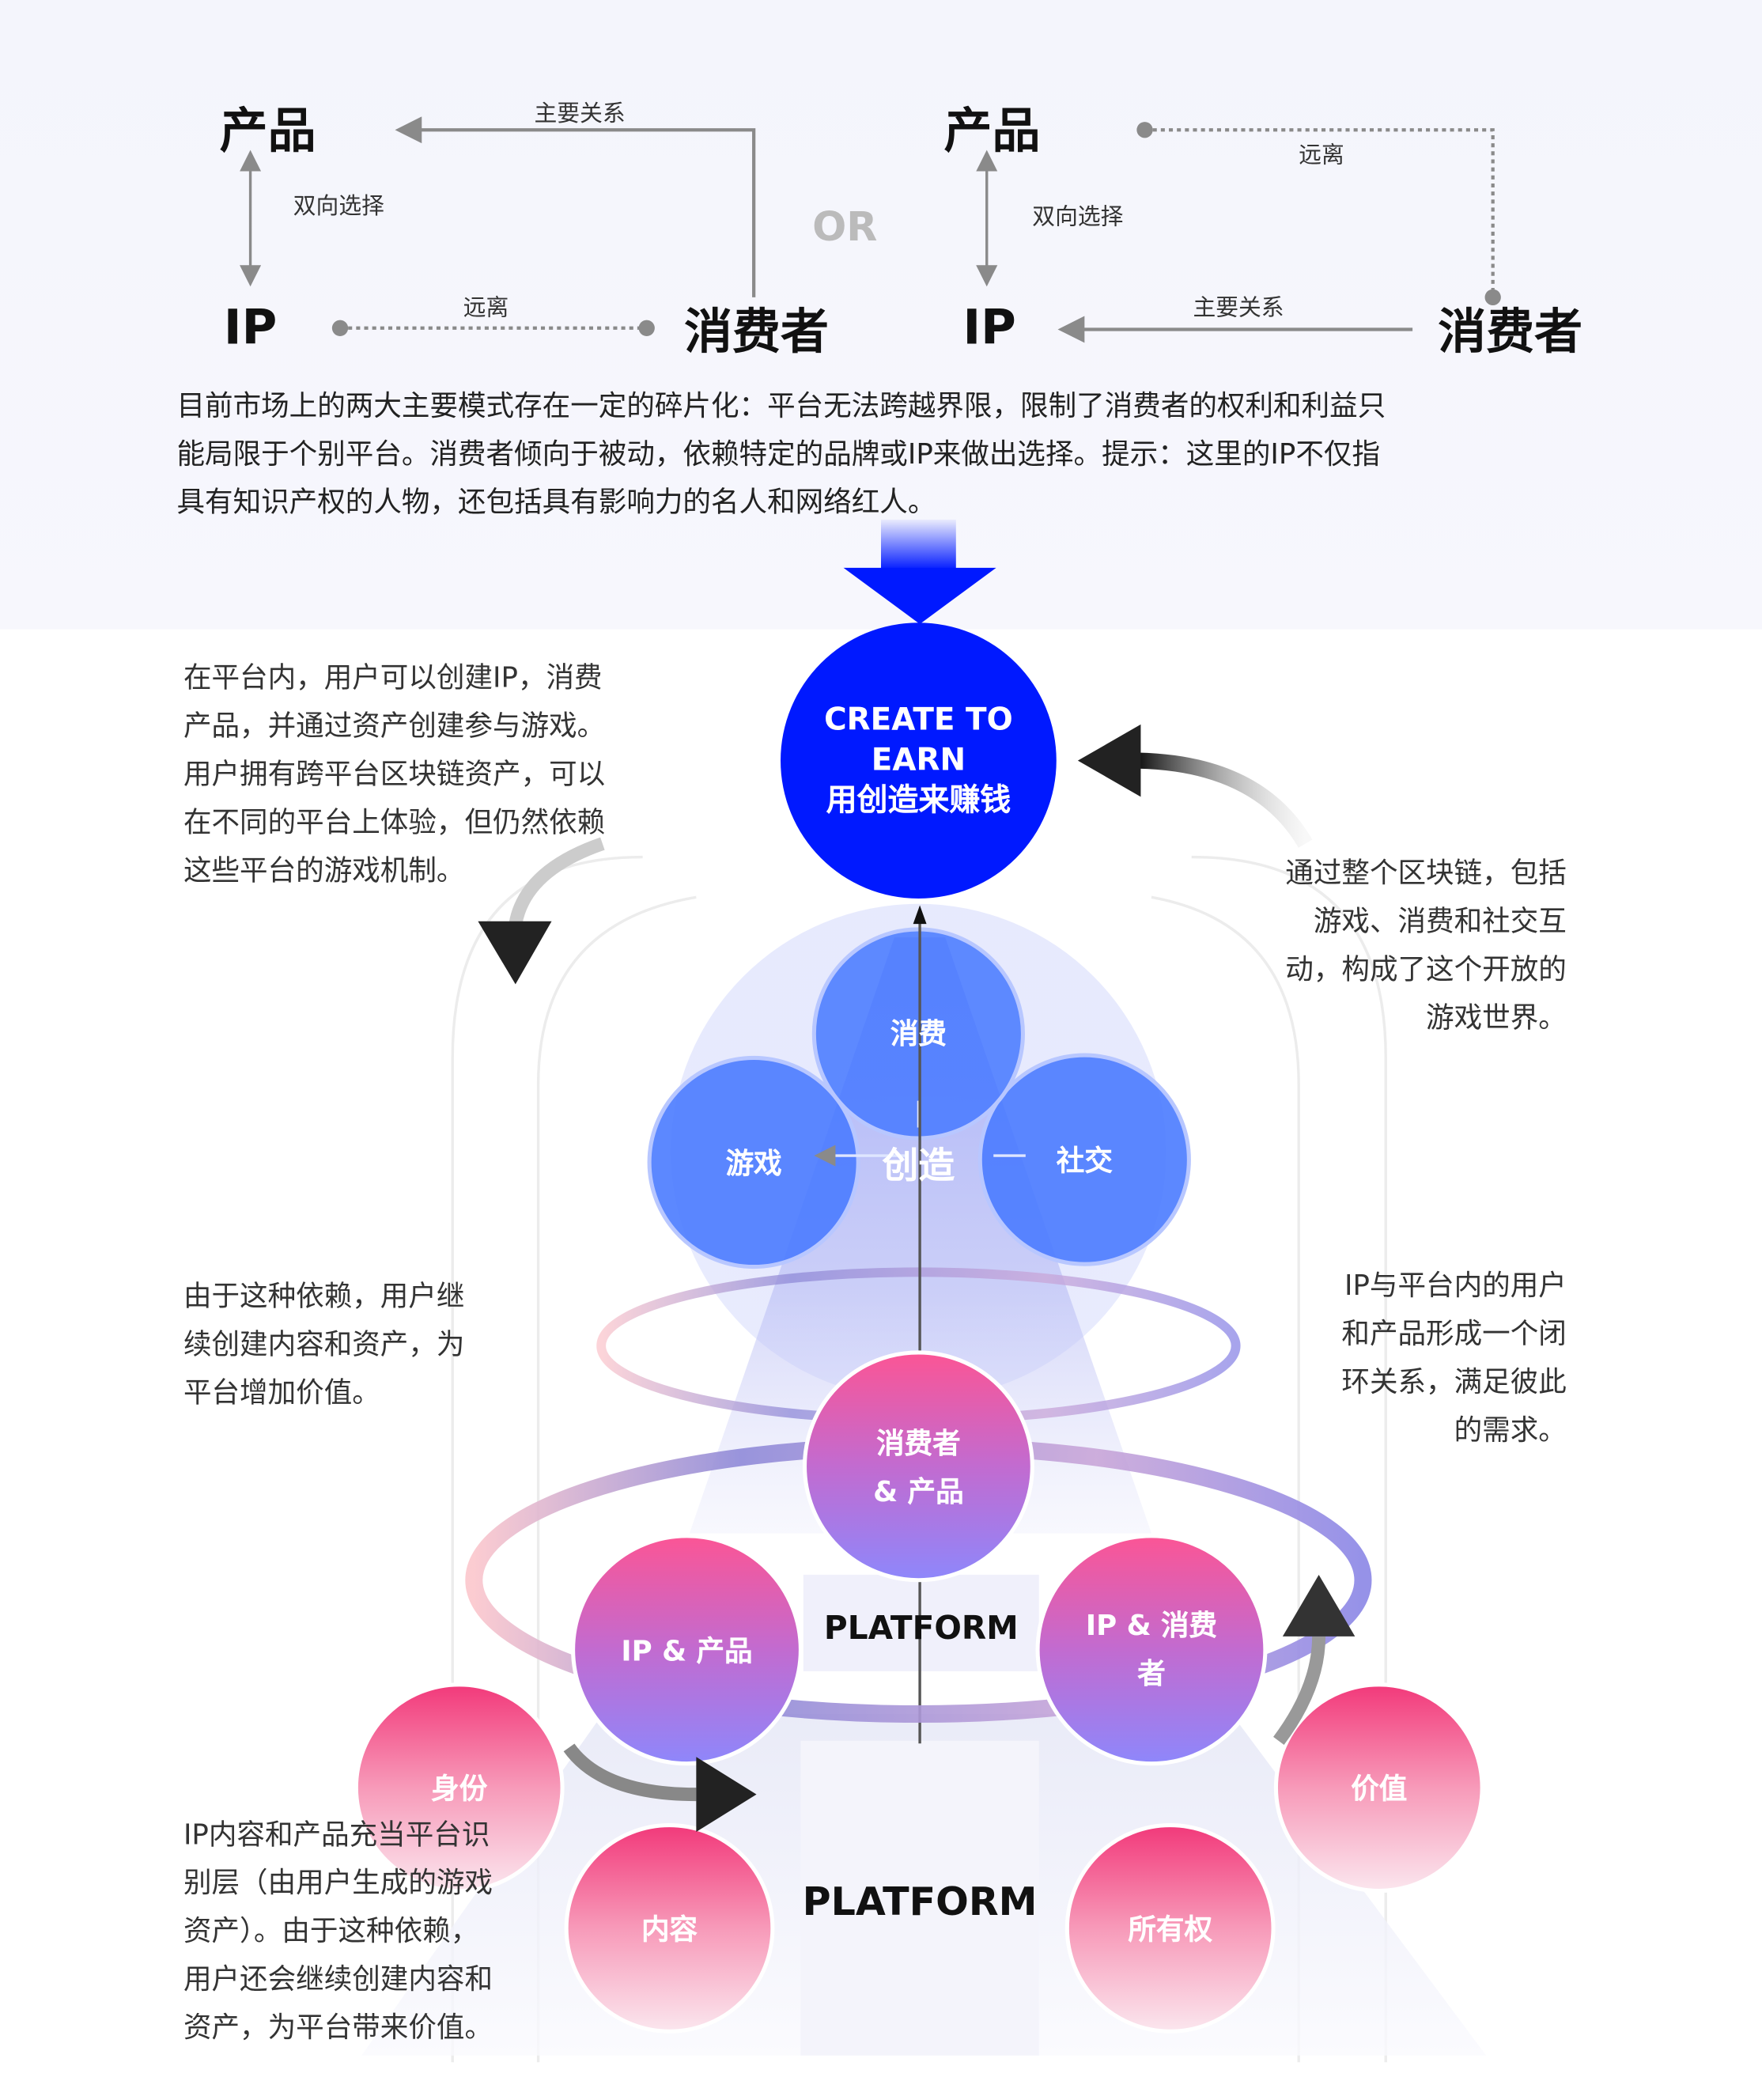  I want to click on note-line: 这些平台的游戏机制。, so click(324, 871).